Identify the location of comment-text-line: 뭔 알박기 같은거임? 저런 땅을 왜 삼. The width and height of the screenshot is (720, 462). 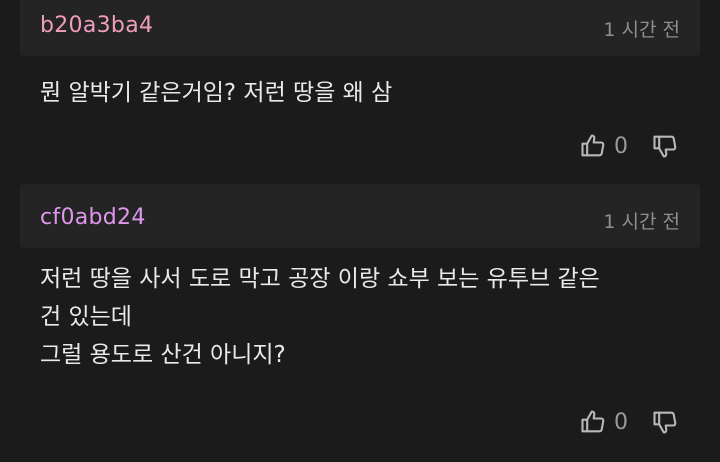
(216, 93).